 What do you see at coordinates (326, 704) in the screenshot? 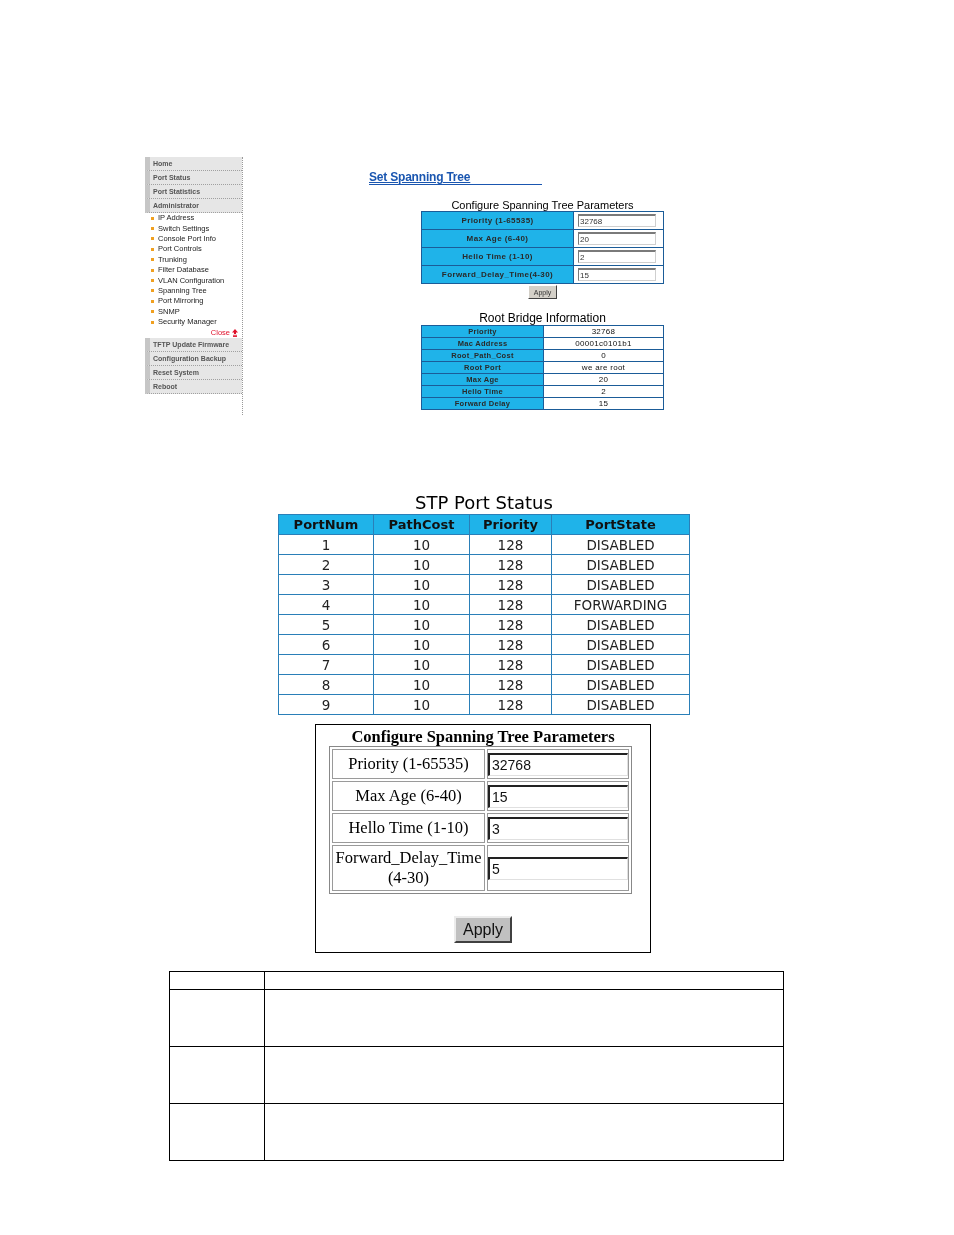
I see `table-cell: 9` at bounding box center [326, 704].